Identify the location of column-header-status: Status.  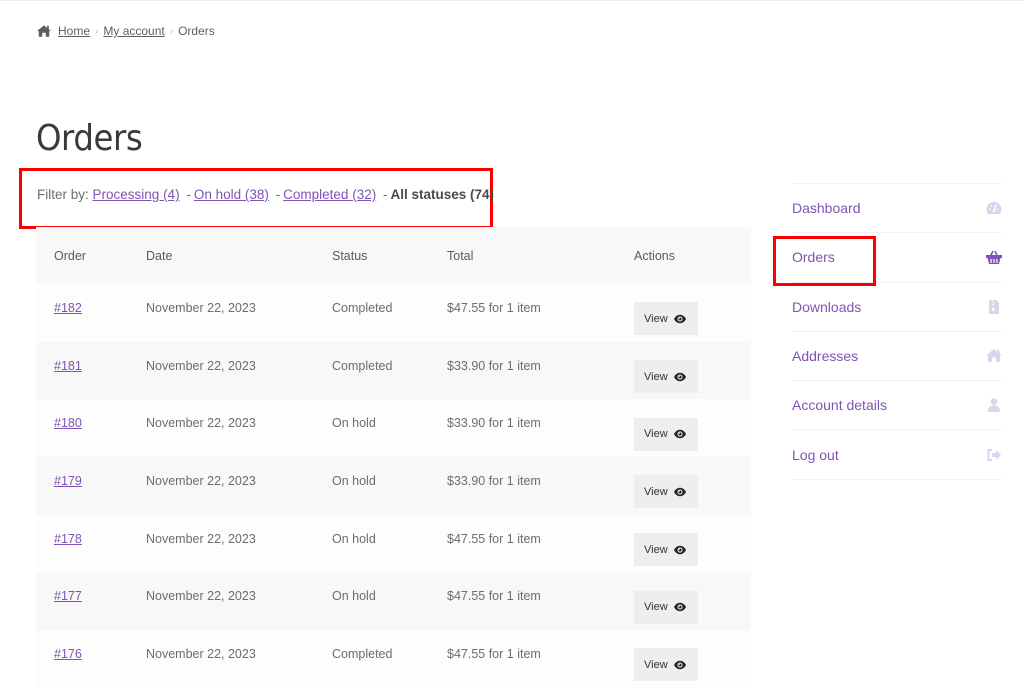
(389, 255).